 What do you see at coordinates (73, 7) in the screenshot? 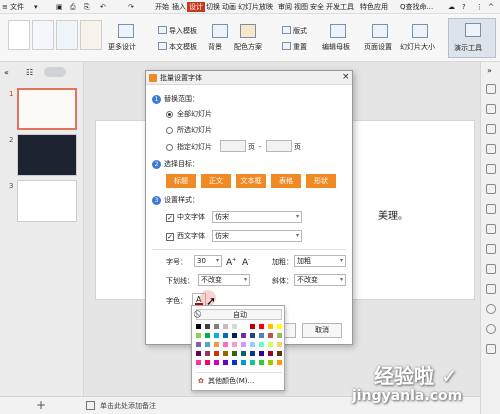
I see `export-icon: ⎙` at bounding box center [73, 7].